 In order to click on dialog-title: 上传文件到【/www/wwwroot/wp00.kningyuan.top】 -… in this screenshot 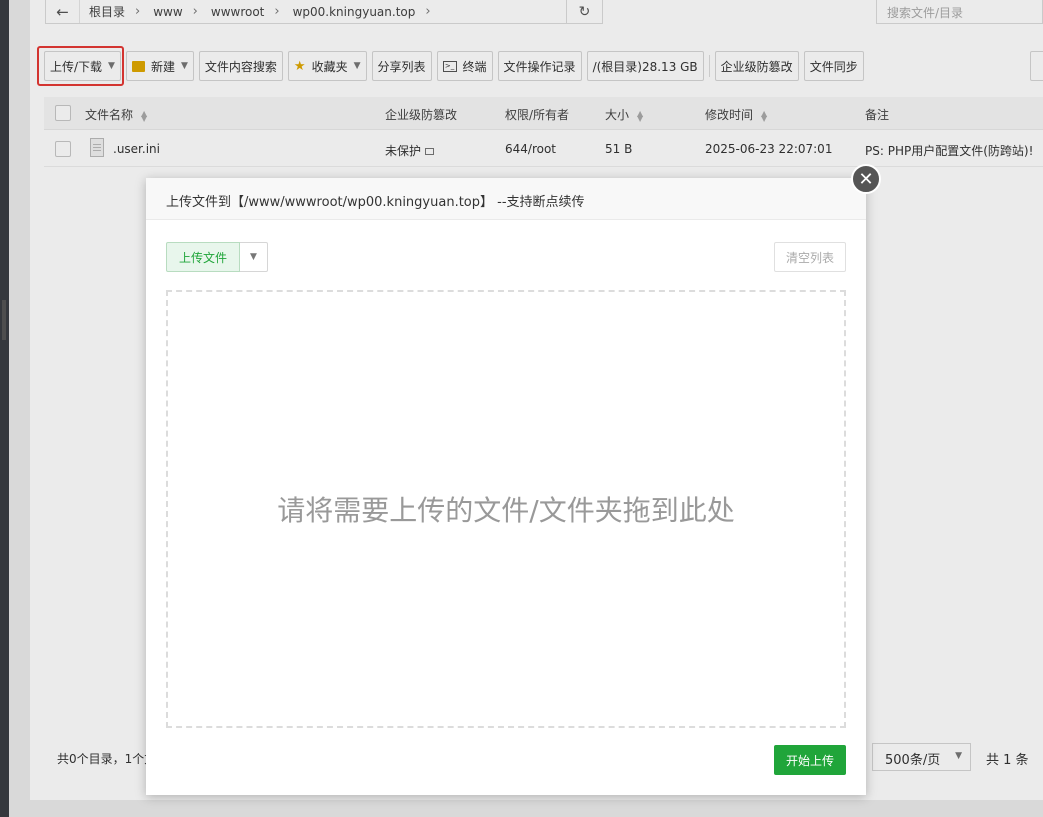, I will do `click(506, 199)`.